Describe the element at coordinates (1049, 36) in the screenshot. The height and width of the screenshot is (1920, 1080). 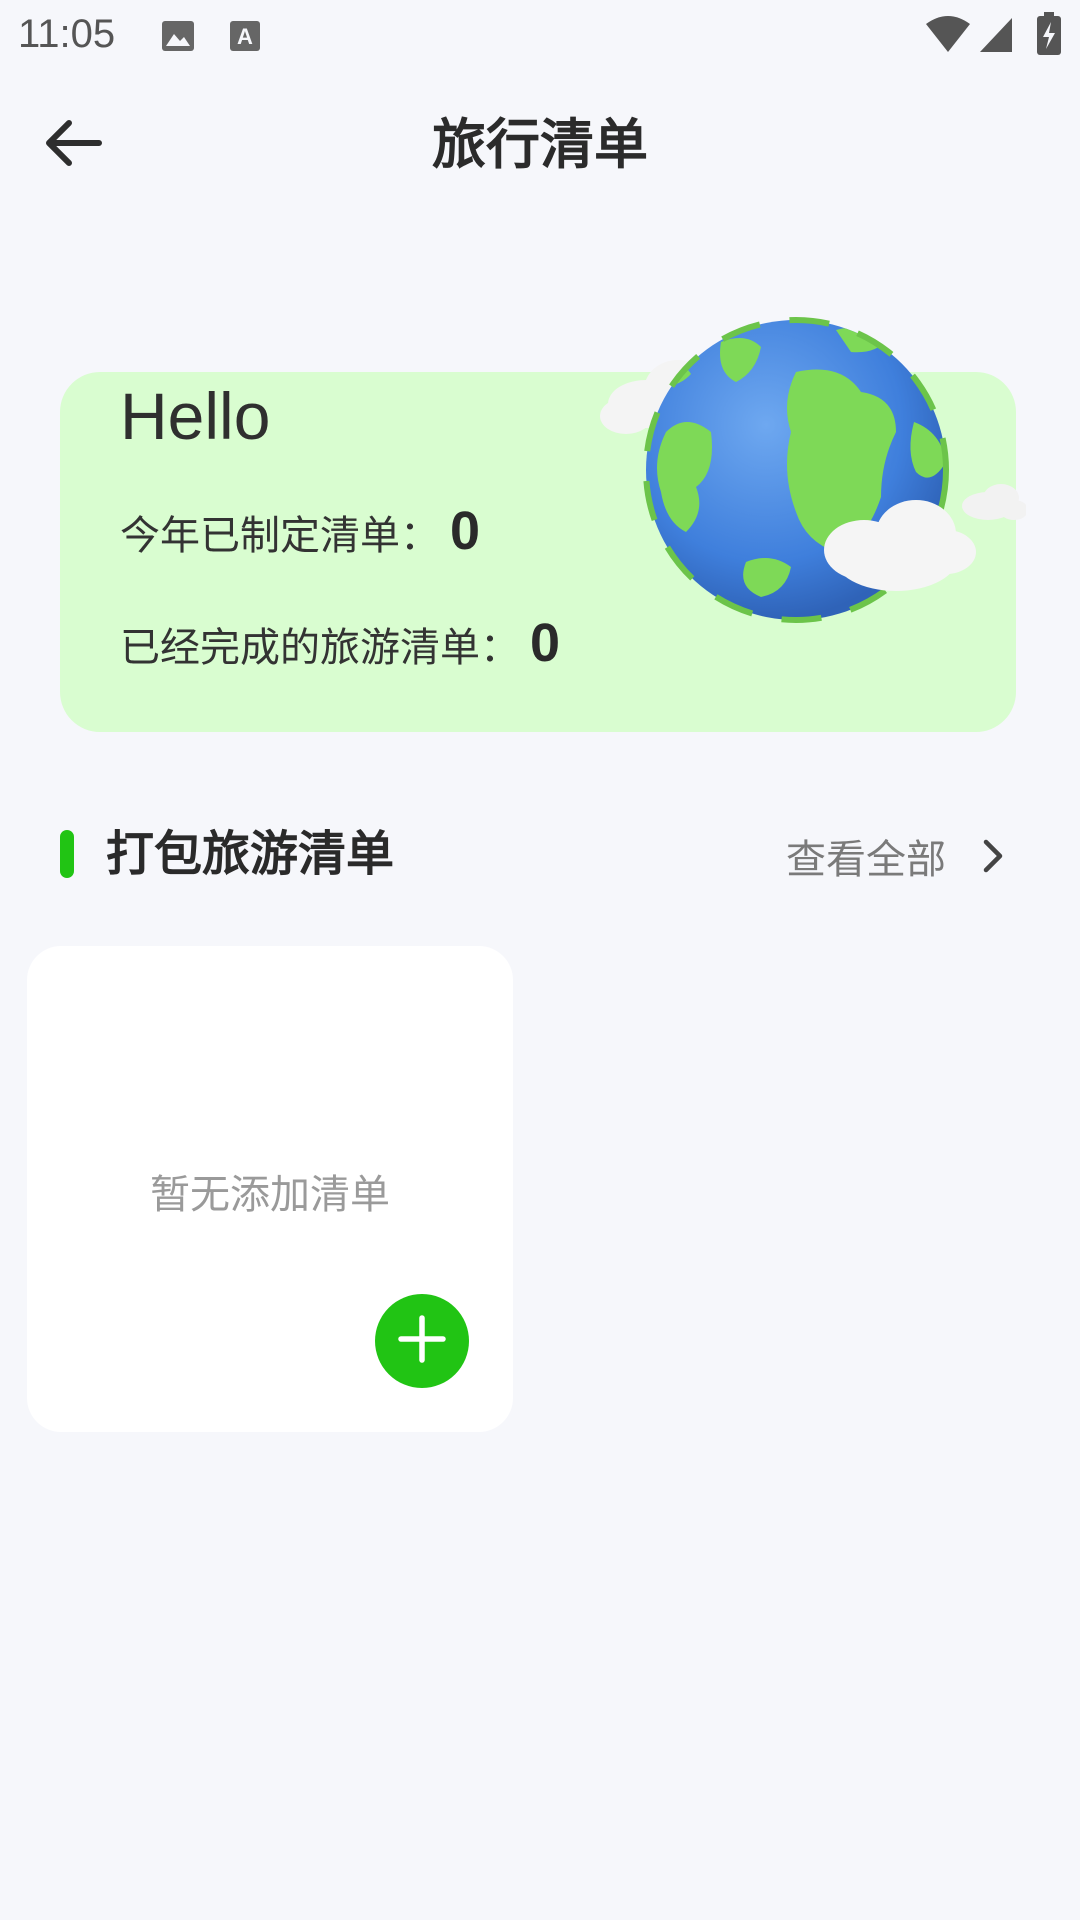
I see `battery-charging-icon` at that location.